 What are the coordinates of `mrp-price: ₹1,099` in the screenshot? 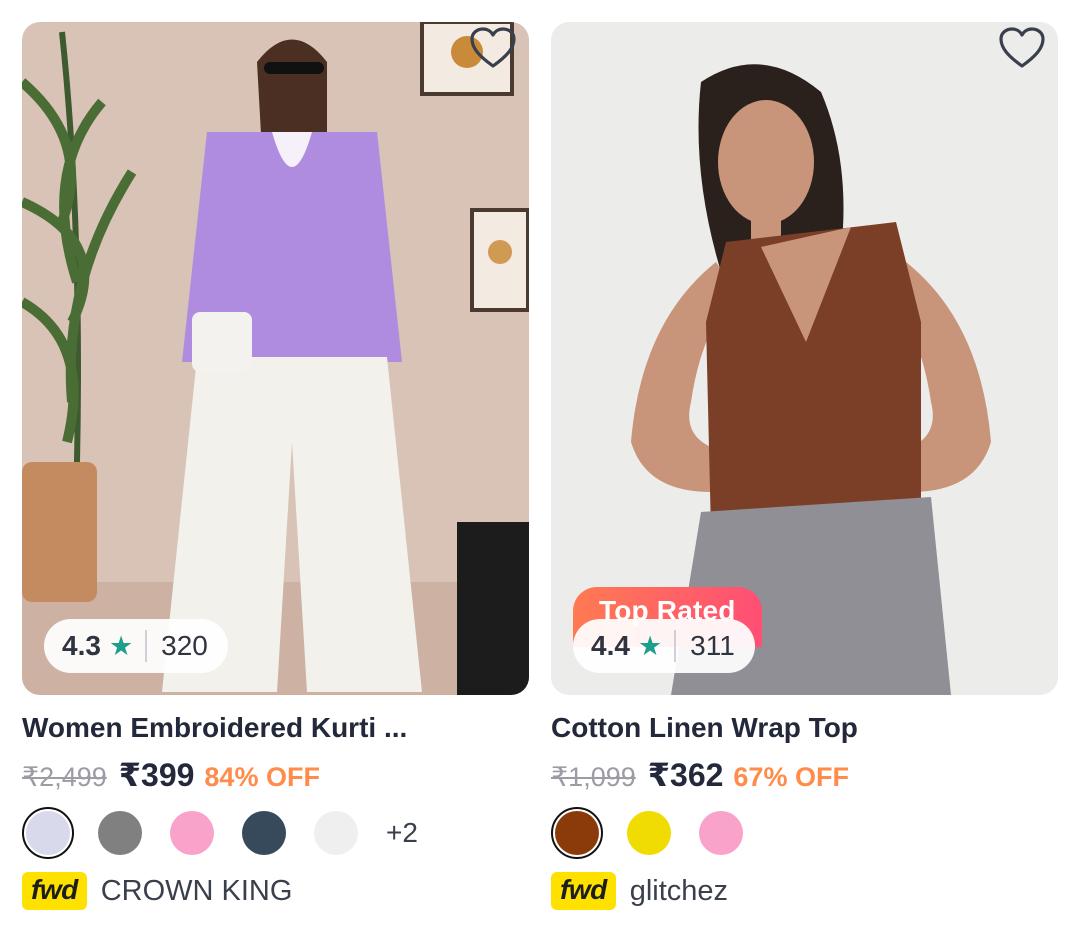 It's located at (593, 777).